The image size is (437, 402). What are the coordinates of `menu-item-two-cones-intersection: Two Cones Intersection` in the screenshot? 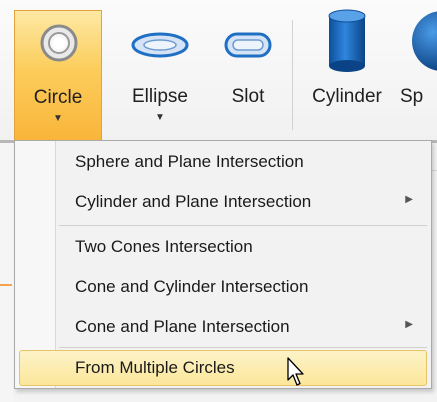 It's located at (223, 247).